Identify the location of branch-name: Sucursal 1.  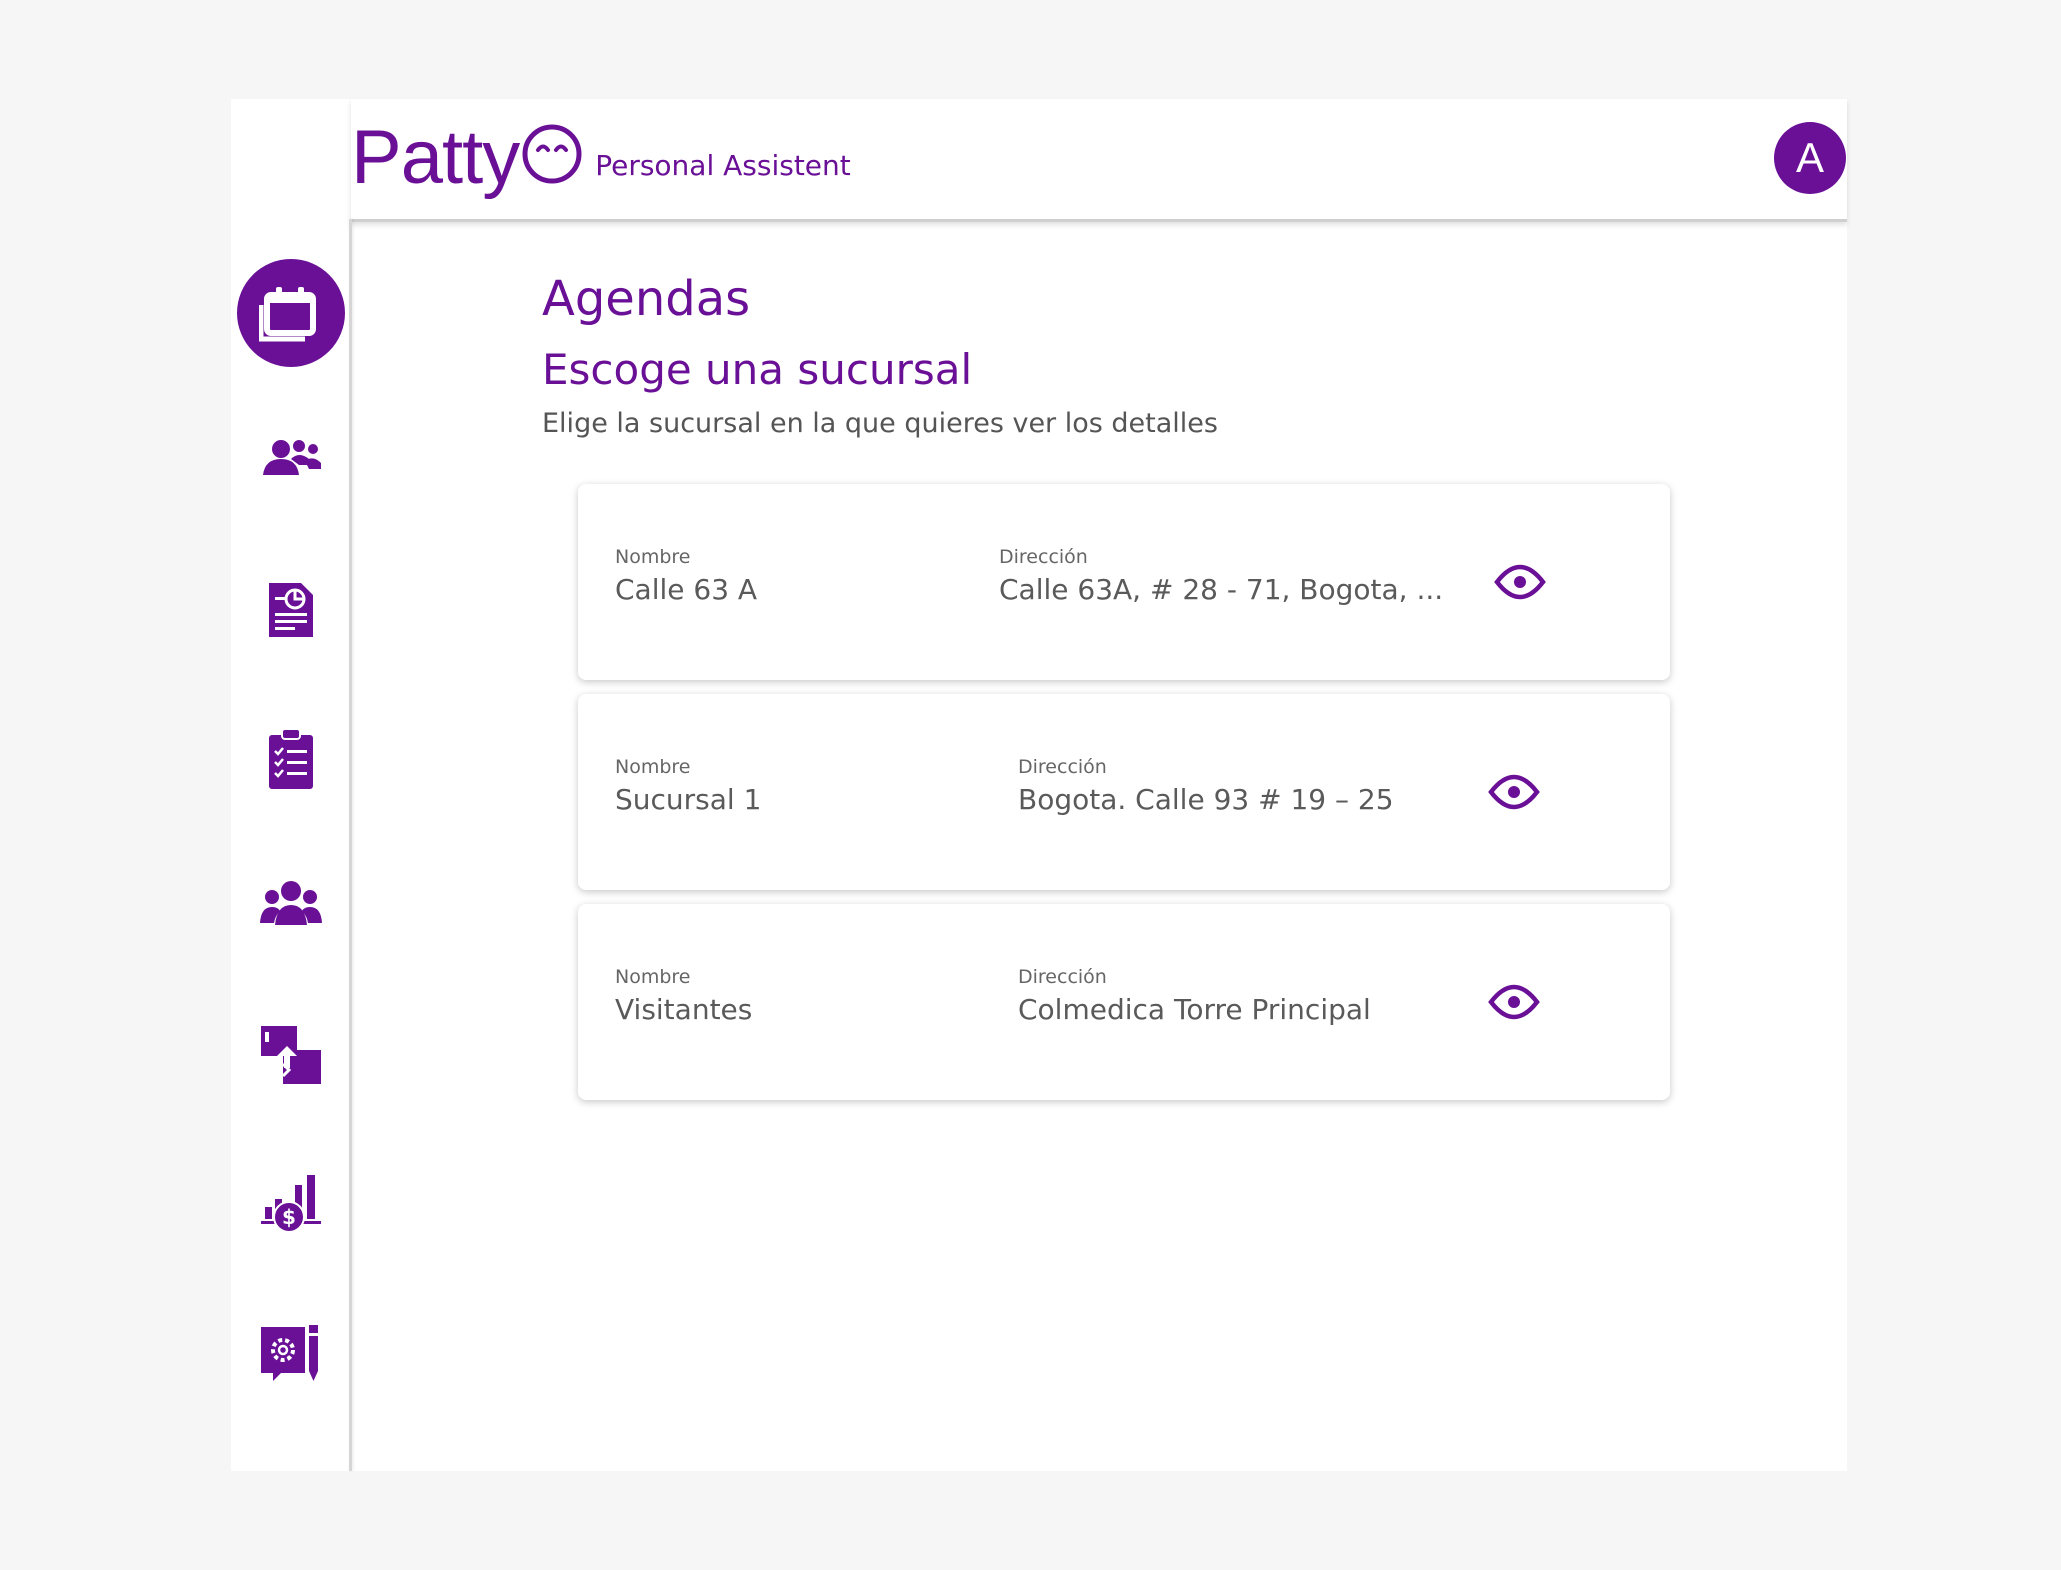
(688, 799).